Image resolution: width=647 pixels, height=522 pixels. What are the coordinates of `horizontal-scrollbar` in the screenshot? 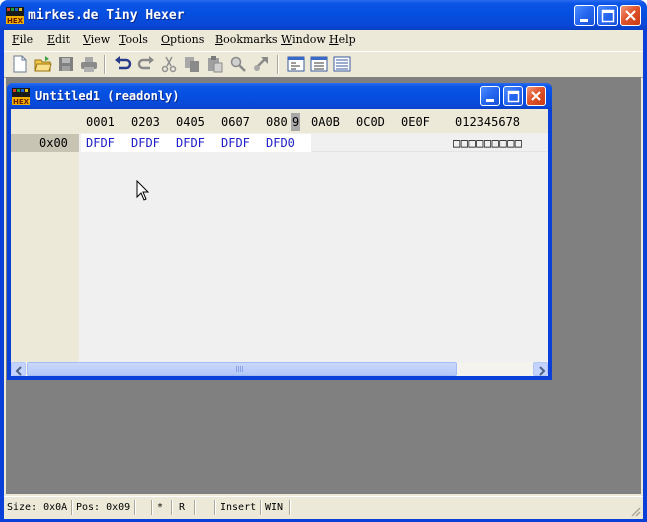 It's located at (279, 369).